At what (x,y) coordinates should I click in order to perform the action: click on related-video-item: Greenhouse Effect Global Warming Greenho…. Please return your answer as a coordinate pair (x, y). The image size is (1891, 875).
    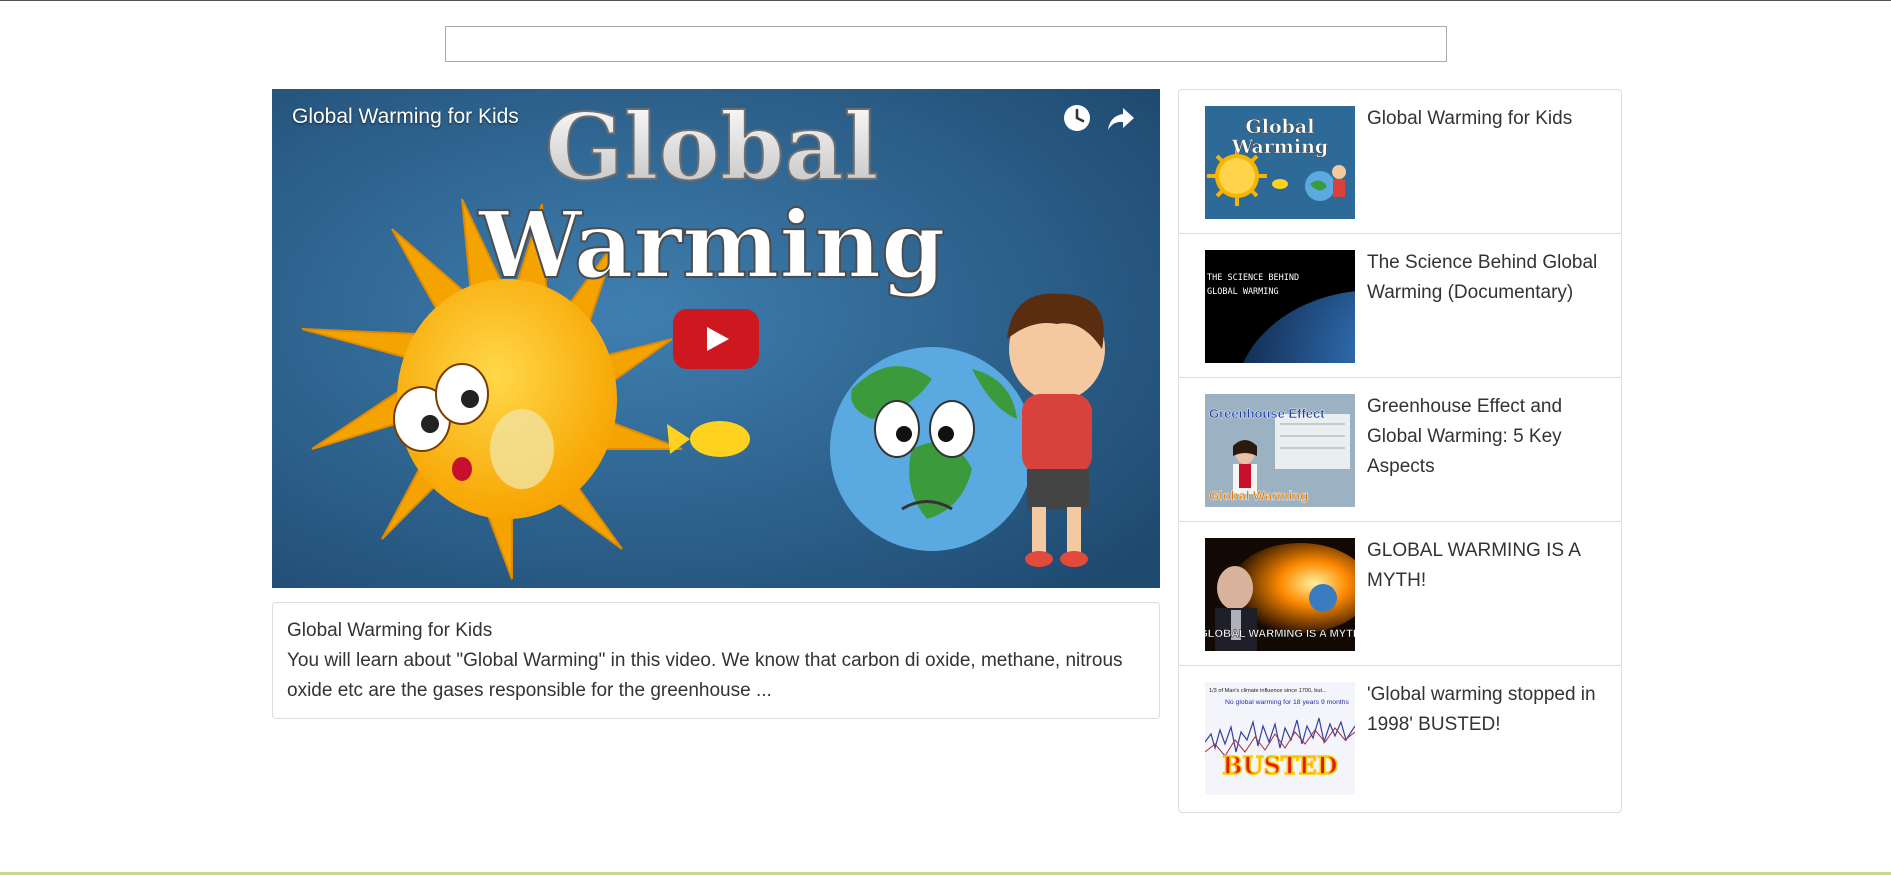
    Looking at the image, I should click on (1400, 450).